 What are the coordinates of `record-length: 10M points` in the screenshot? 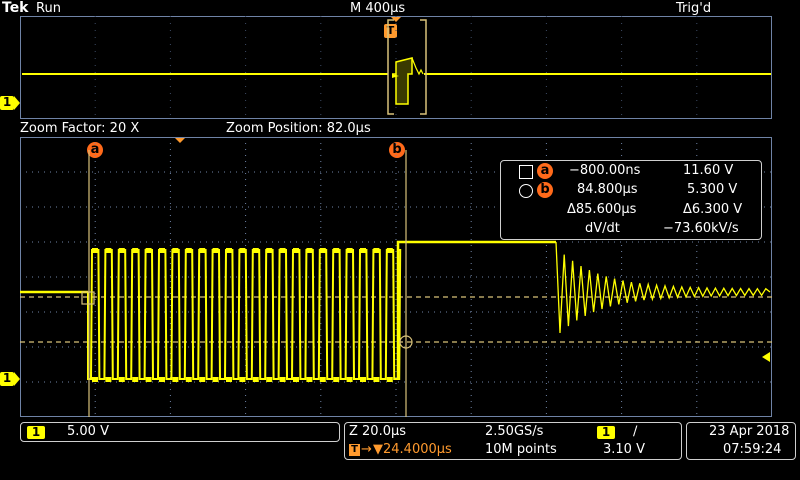 It's located at (521, 449).